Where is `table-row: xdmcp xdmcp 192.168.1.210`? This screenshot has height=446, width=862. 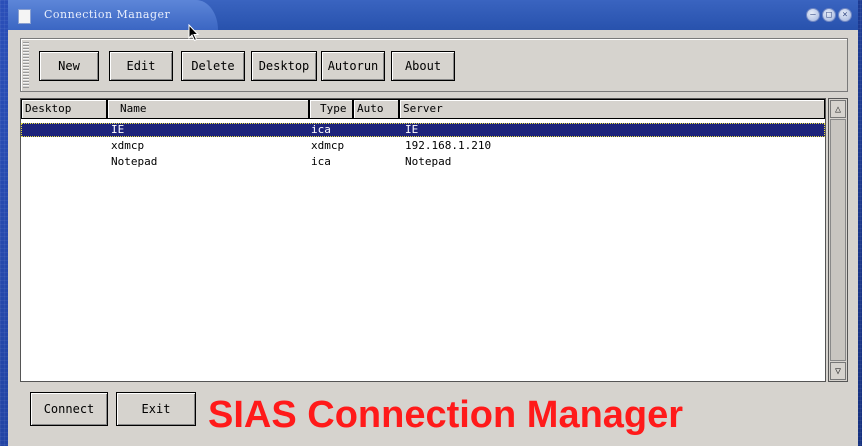 table-row: xdmcp xdmcp 192.168.1.210 is located at coordinates (423, 146).